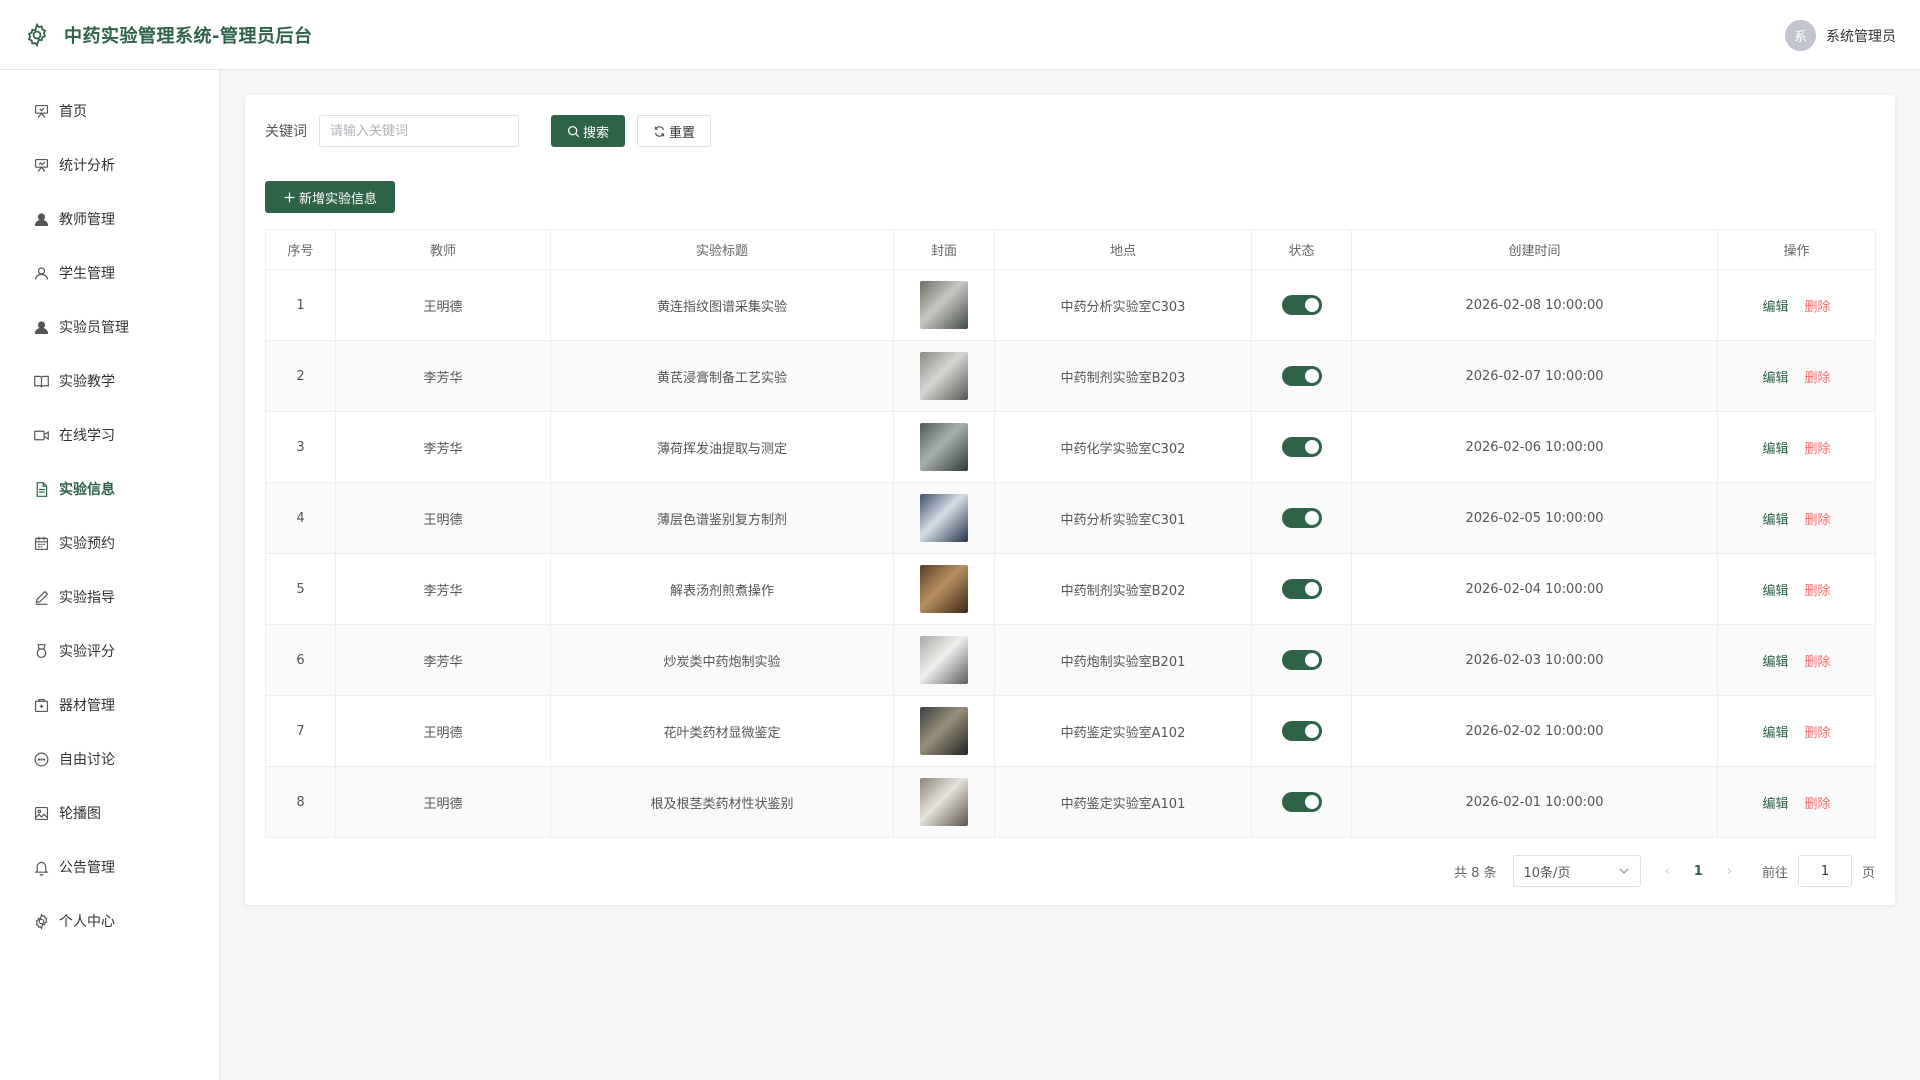  What do you see at coordinates (94, 328) in the screenshot?
I see `sidebar-item-label: 实验员管理` at bounding box center [94, 328].